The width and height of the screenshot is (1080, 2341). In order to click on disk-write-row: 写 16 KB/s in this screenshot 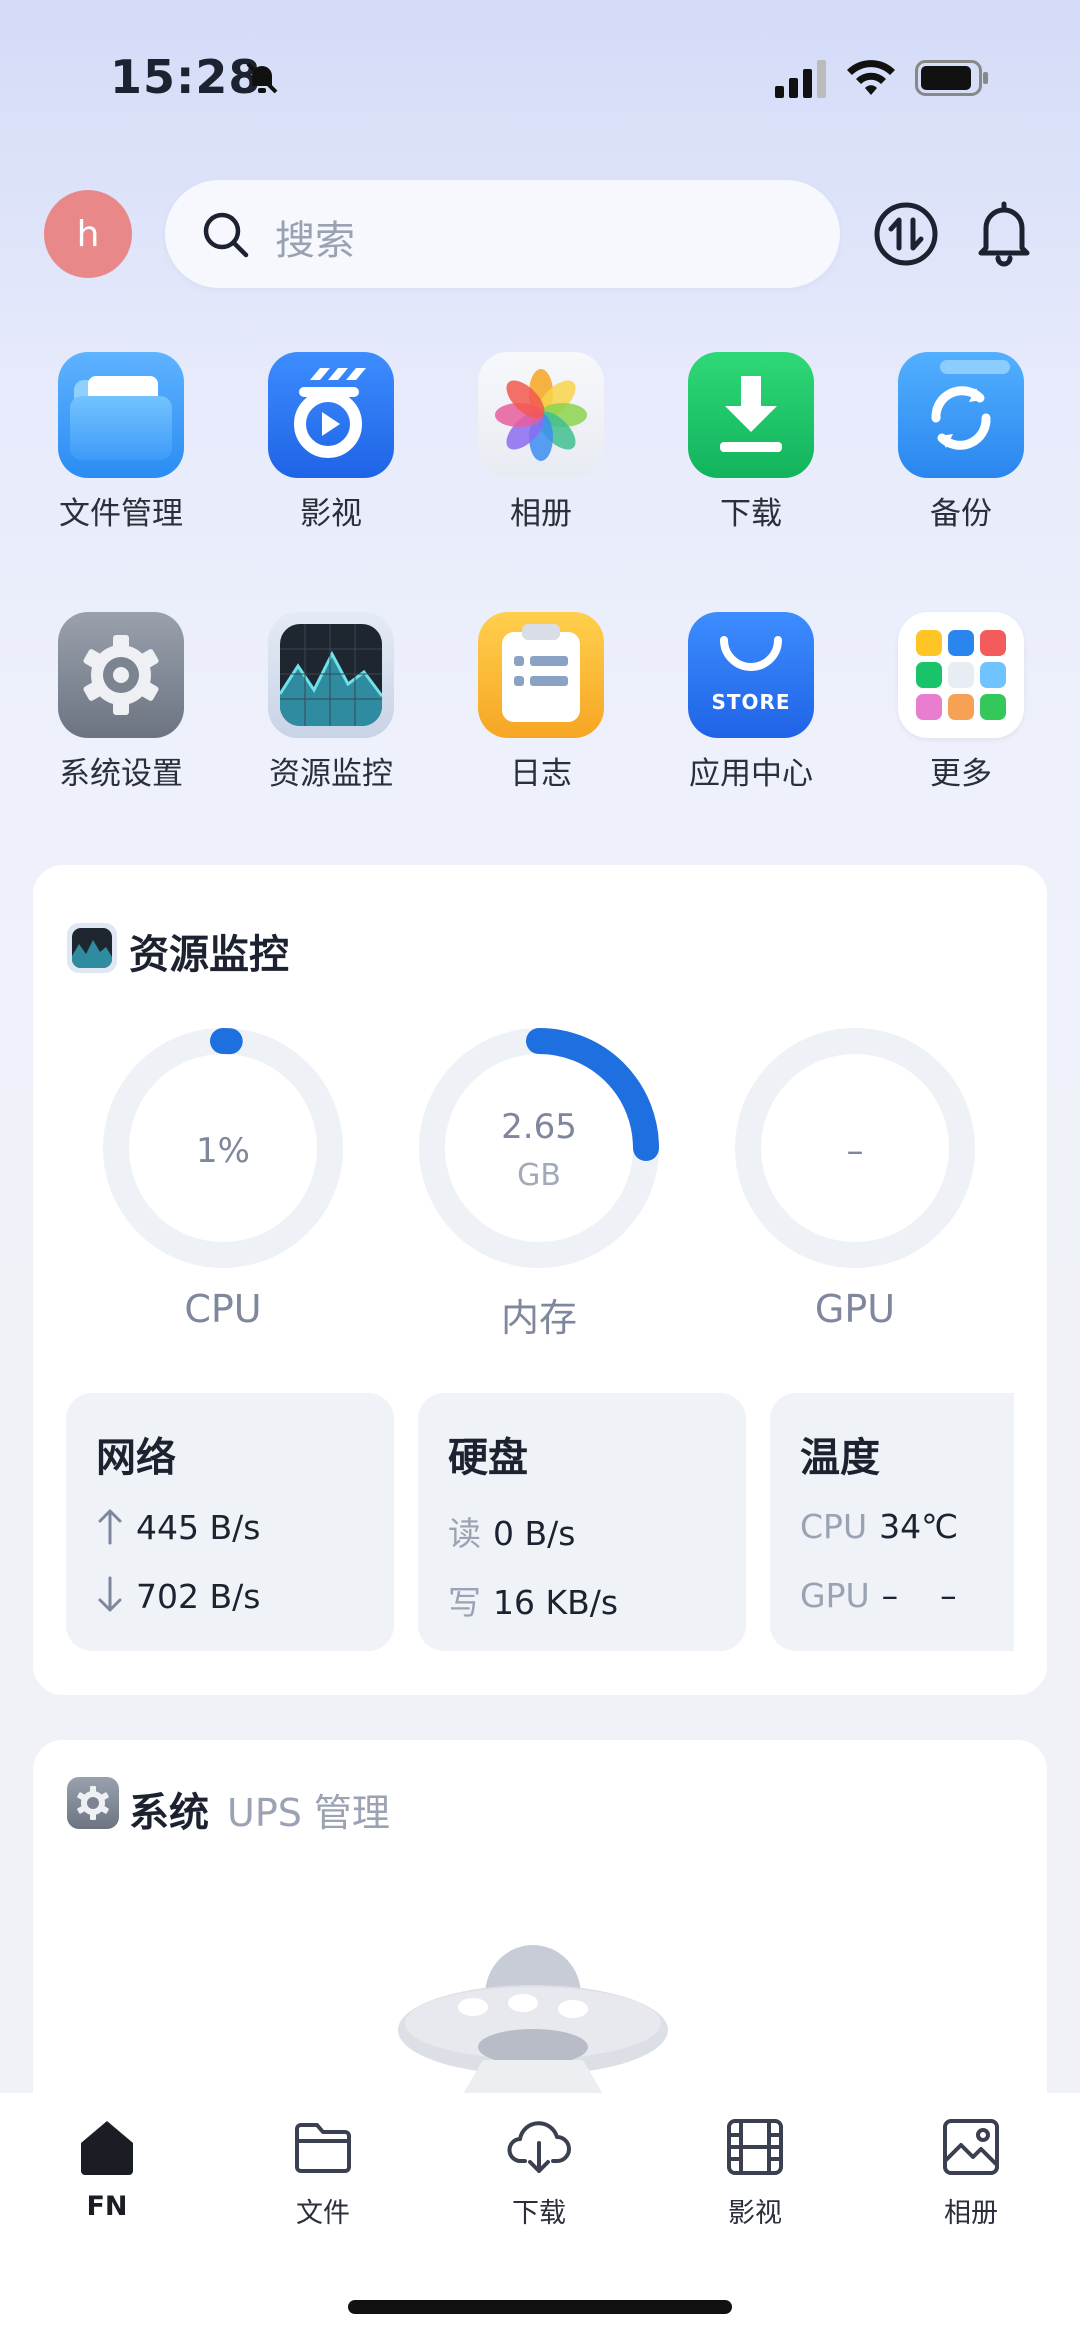, I will do `click(533, 1600)`.